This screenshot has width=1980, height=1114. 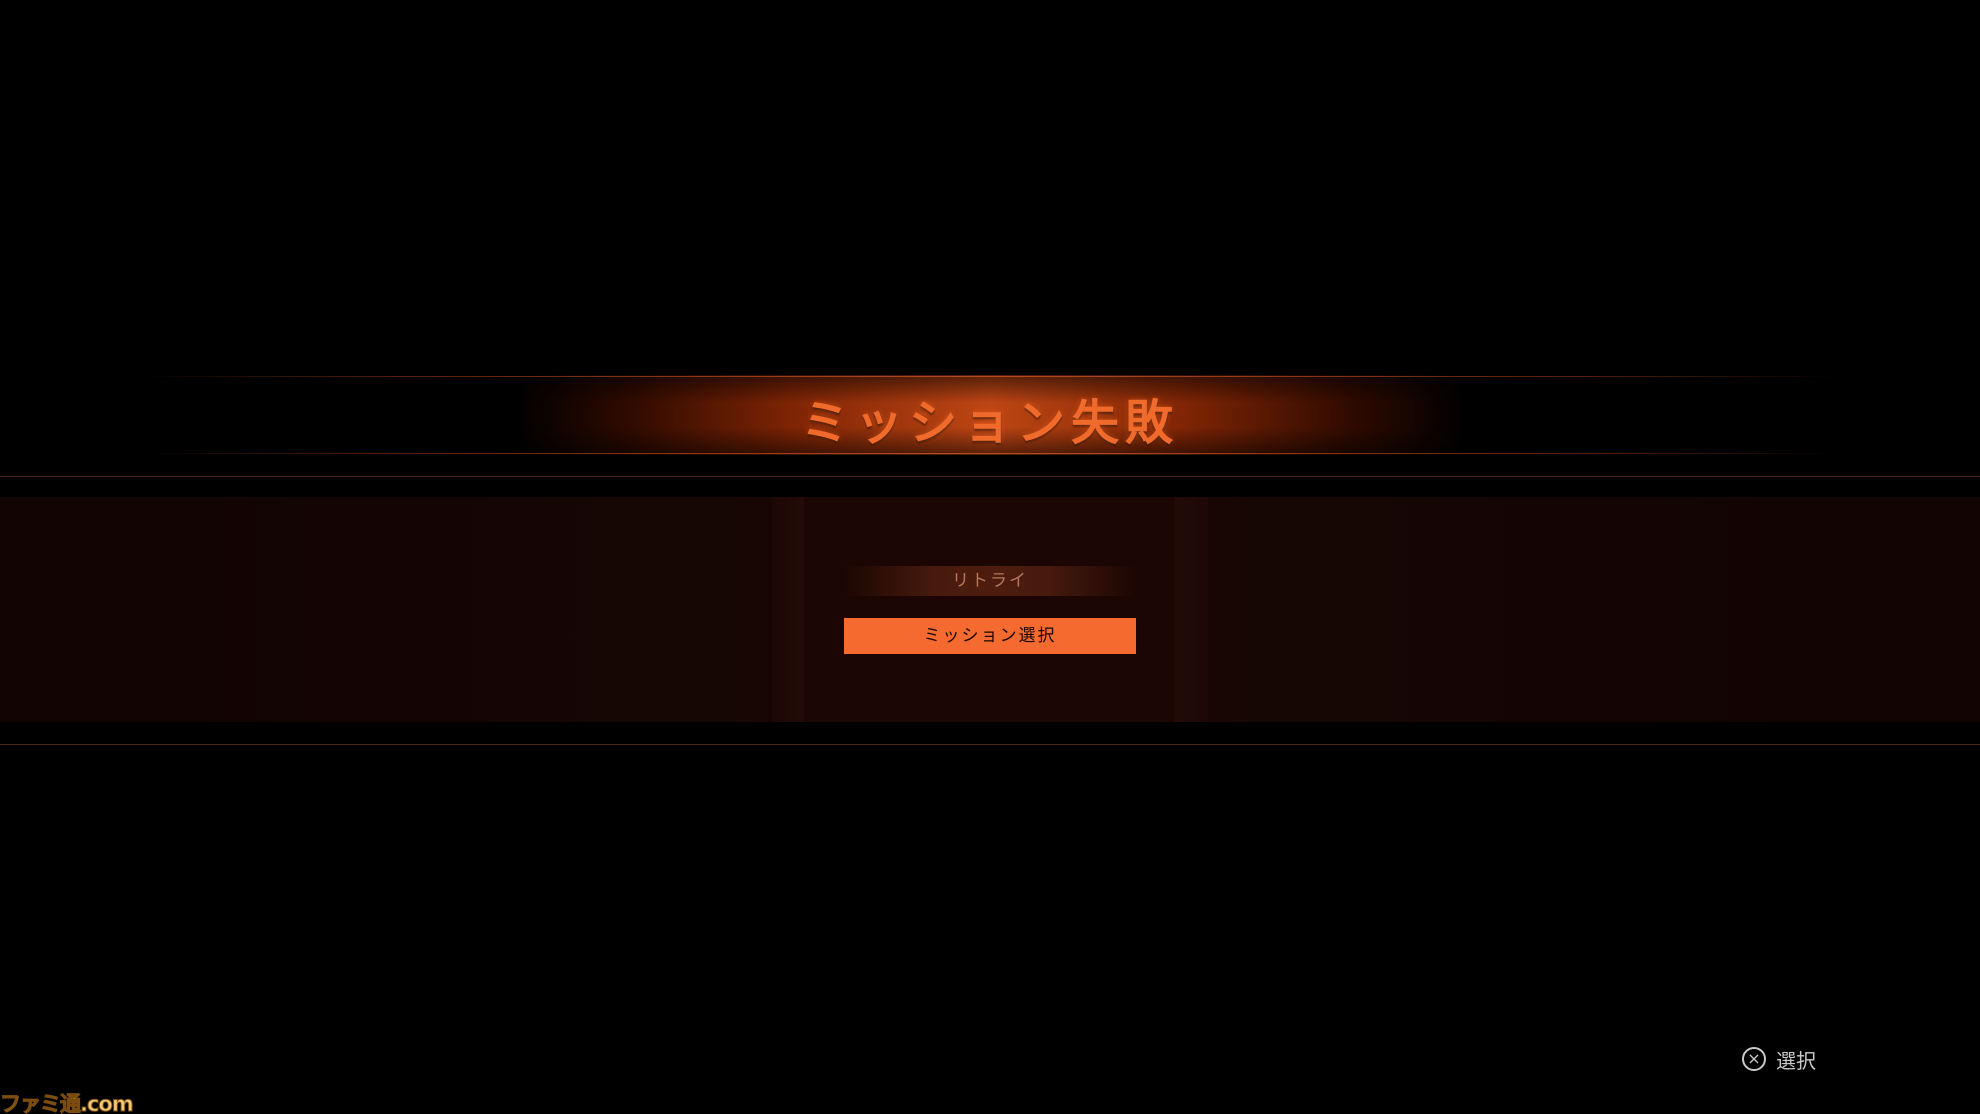 I want to click on select-button-hint: × 選択, so click(x=1779, y=1059).